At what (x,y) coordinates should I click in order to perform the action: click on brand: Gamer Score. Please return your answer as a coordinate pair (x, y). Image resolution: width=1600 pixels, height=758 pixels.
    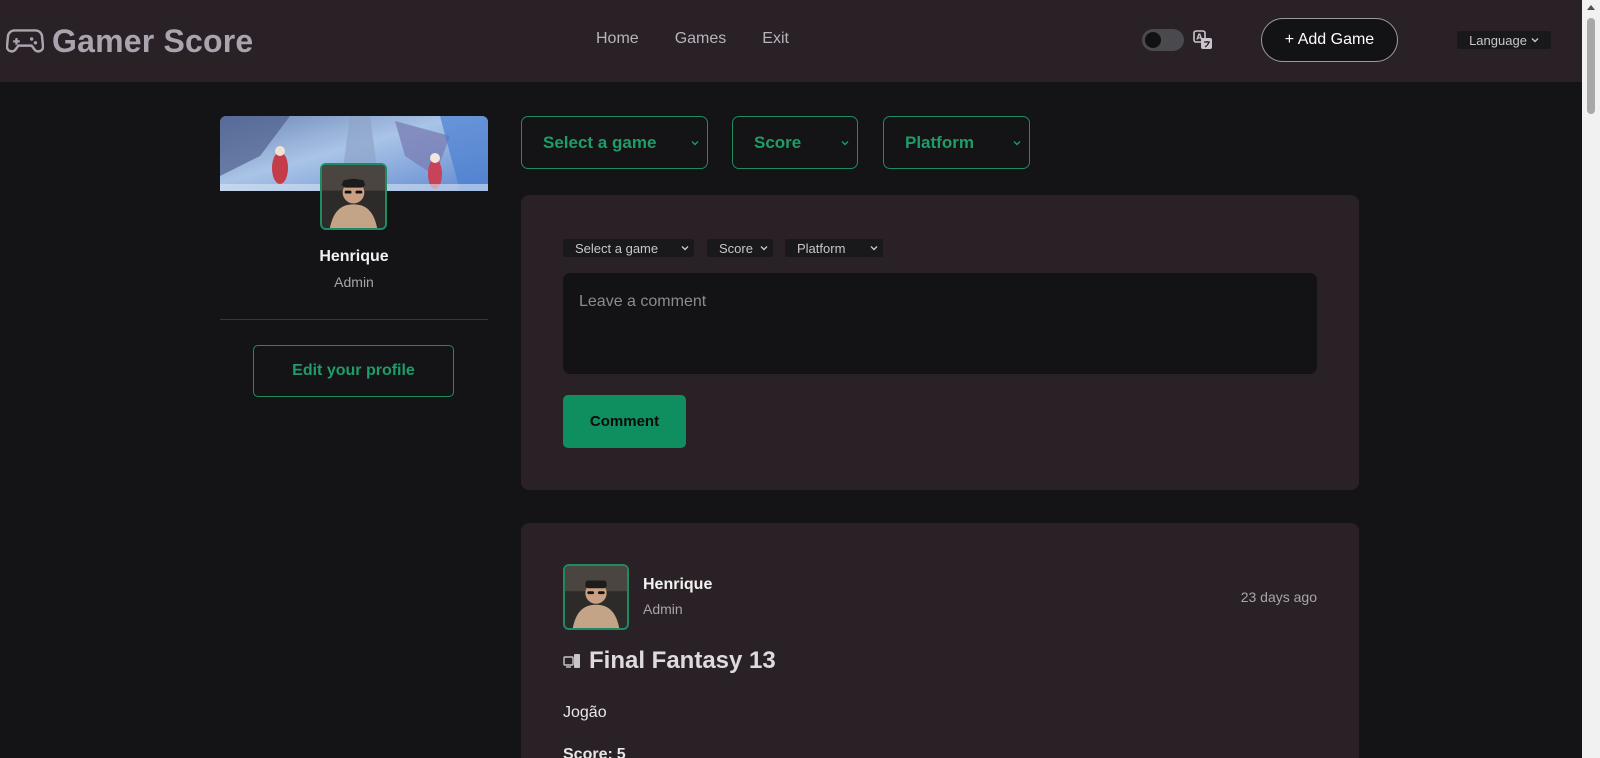
    Looking at the image, I should click on (129, 41).